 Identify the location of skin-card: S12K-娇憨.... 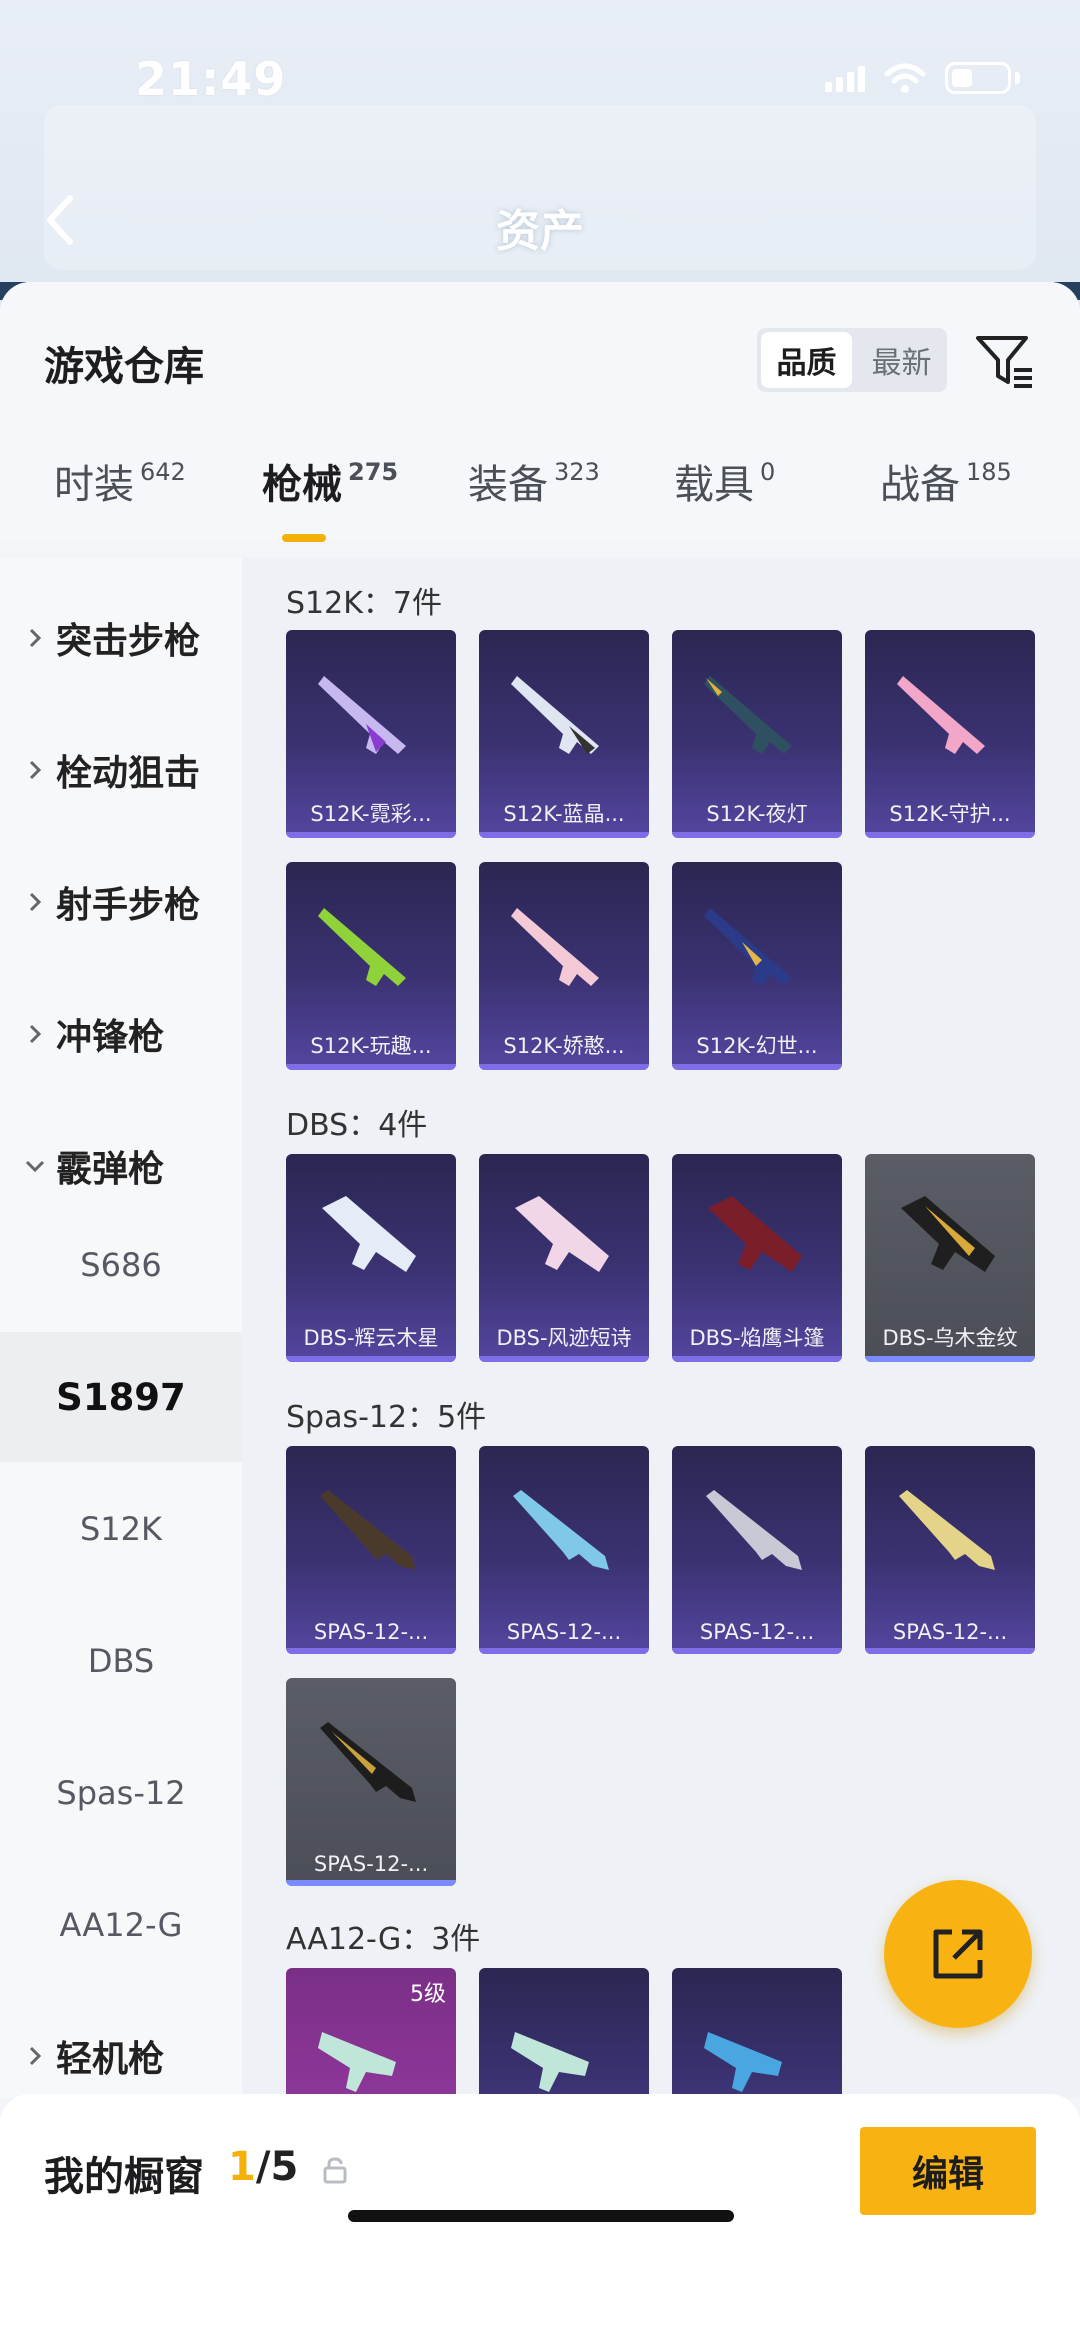
(564, 966).